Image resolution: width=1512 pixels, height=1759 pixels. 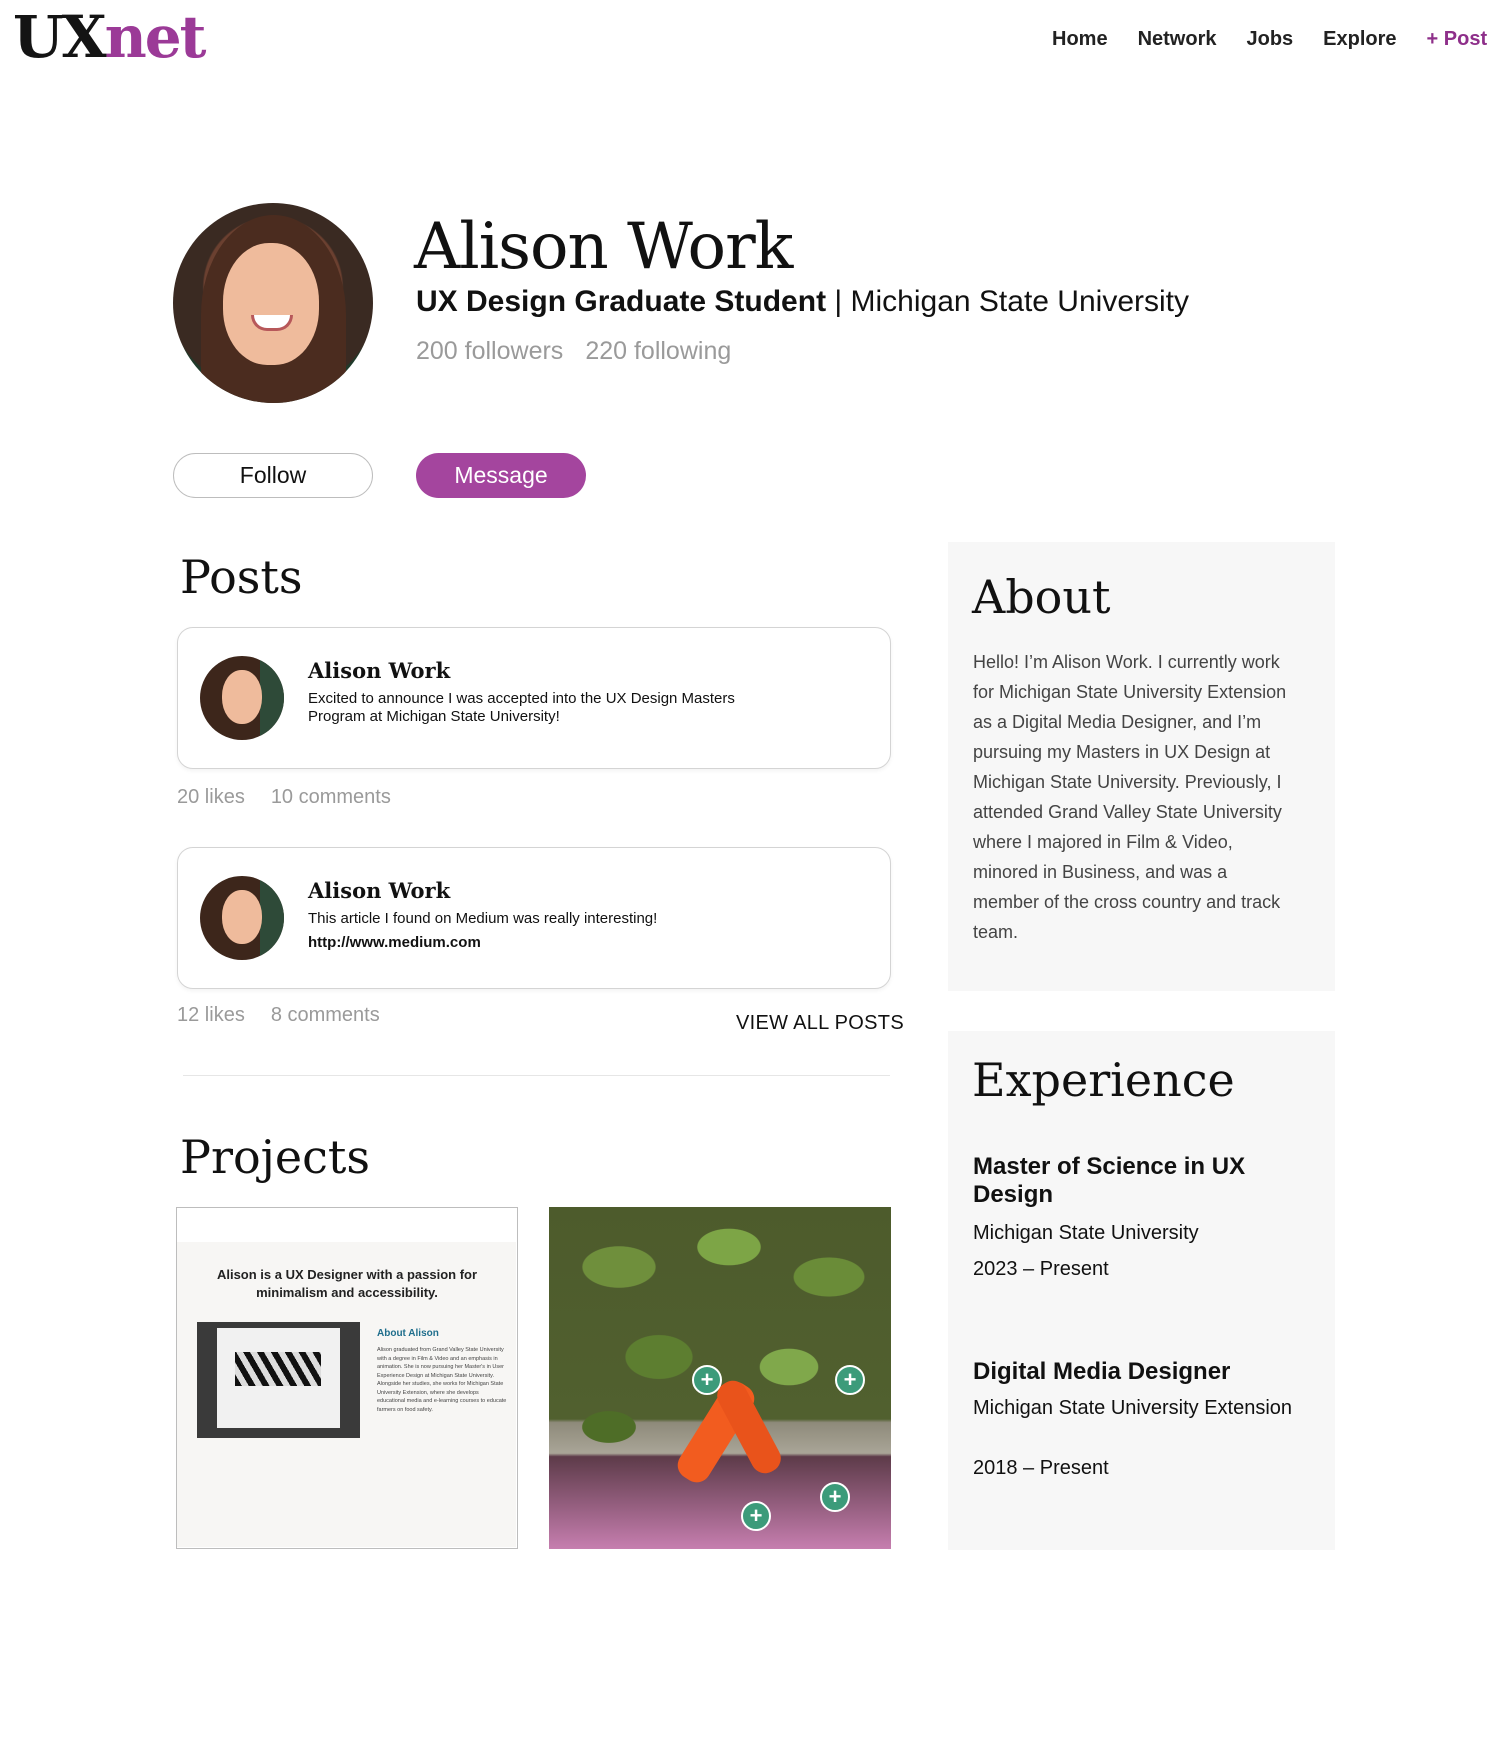 I want to click on nav-add-post: + Post, so click(x=1457, y=39).